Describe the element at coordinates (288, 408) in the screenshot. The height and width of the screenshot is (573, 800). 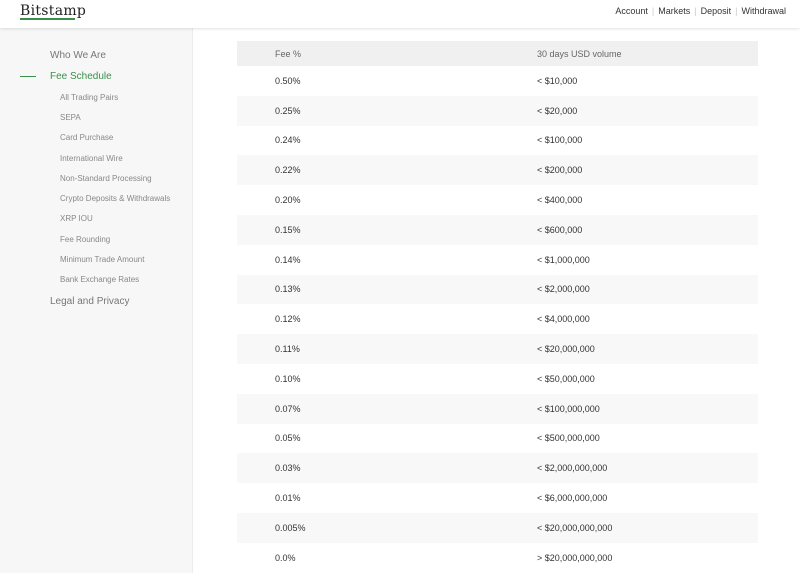
I see `fee-cell: 0.07%` at that location.